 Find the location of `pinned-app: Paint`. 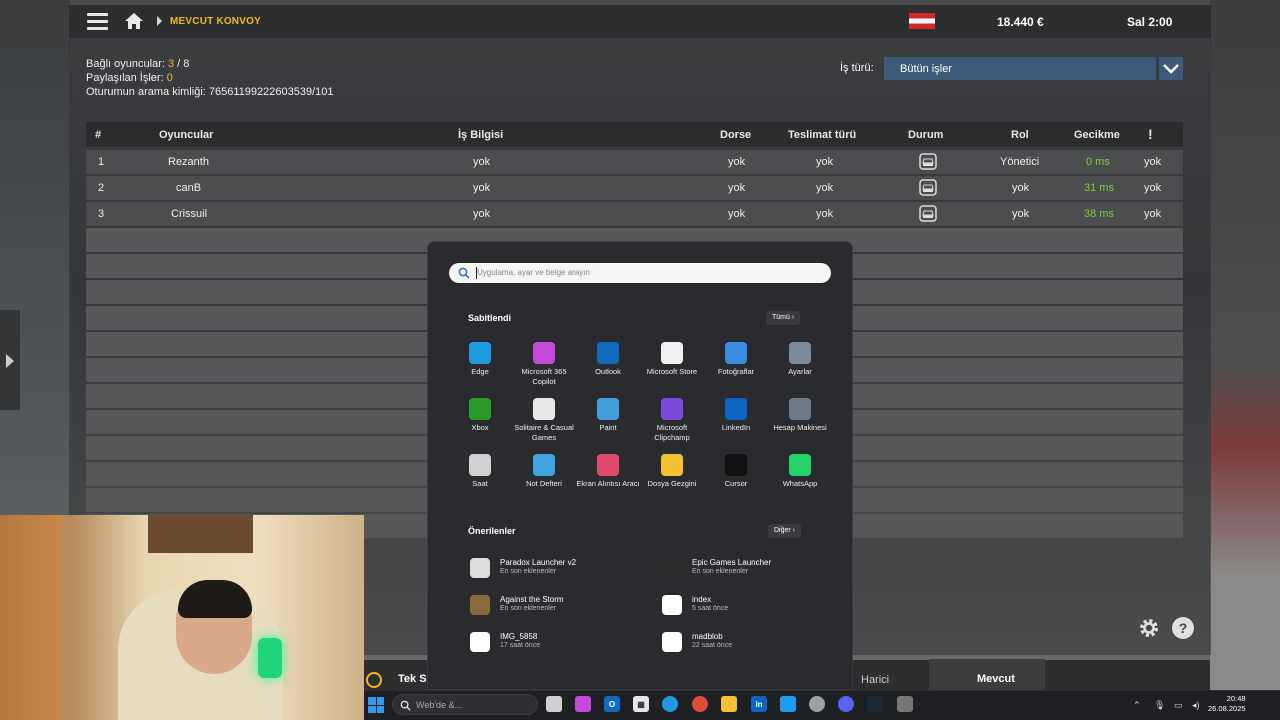

pinned-app: Paint is located at coordinates (608, 415).